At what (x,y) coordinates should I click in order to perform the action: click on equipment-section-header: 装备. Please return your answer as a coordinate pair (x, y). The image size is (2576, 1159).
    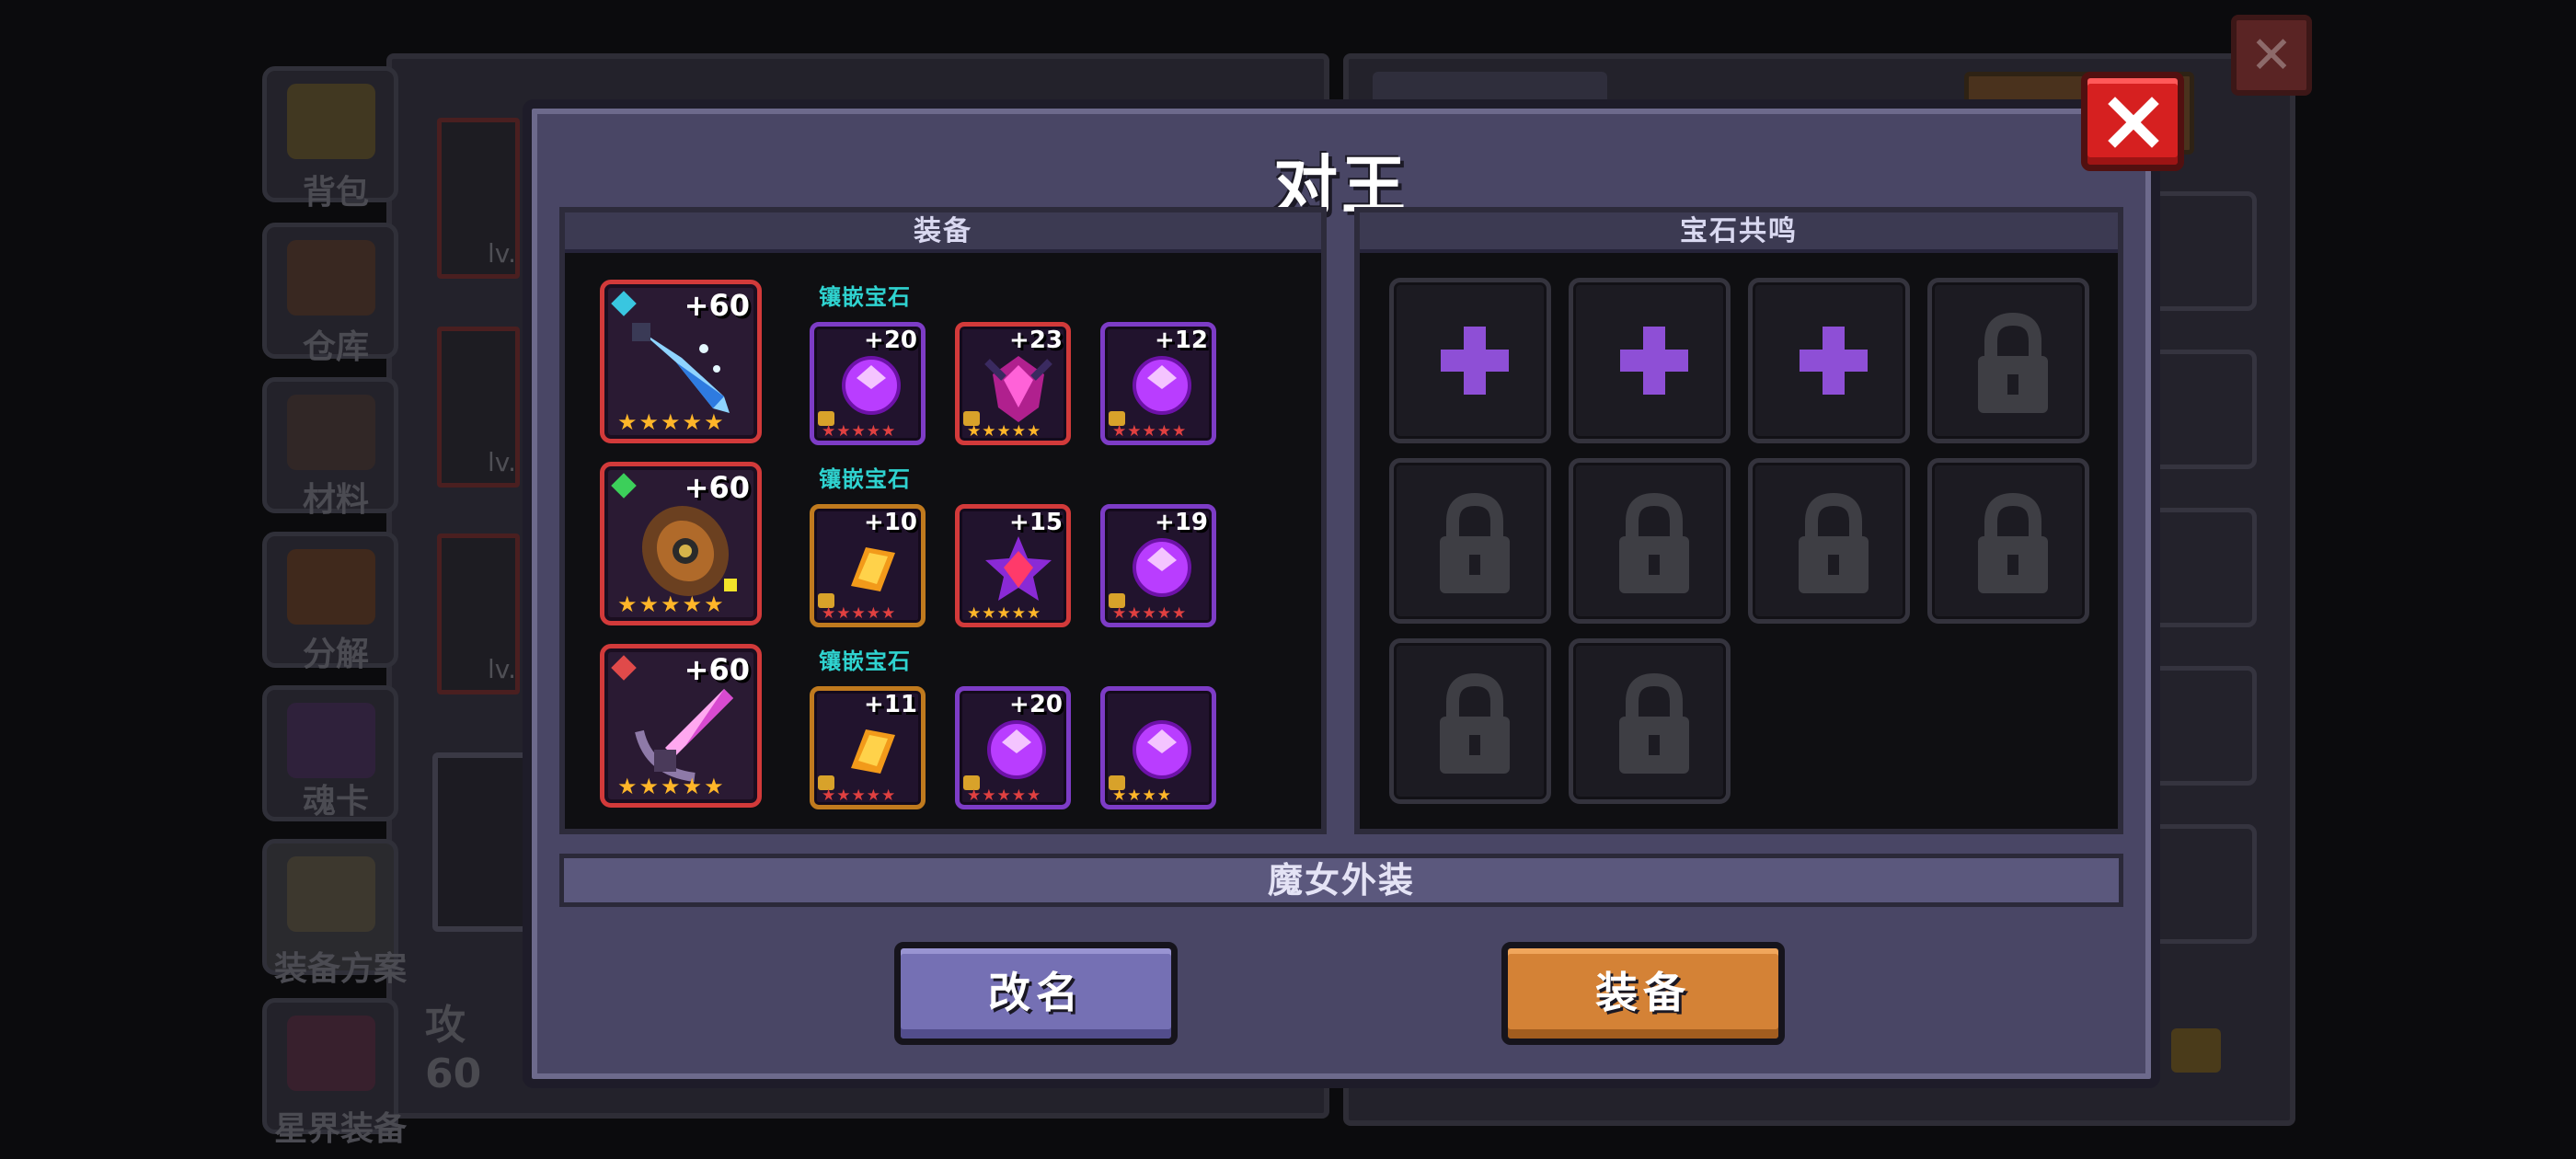
    Looking at the image, I should click on (943, 232).